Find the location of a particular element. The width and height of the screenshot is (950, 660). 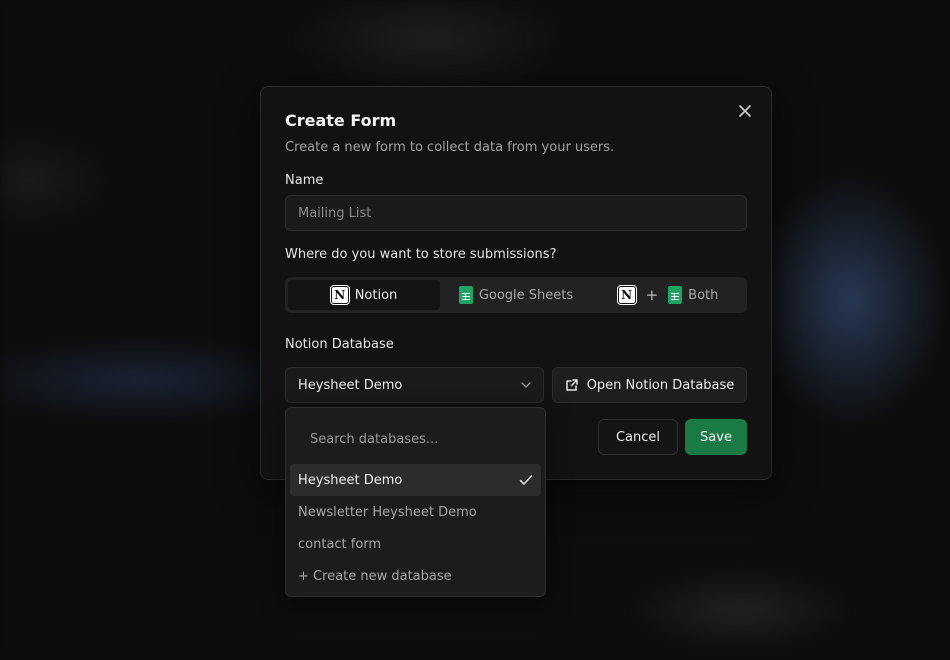

storage-option-label: Notion is located at coordinates (376, 295).